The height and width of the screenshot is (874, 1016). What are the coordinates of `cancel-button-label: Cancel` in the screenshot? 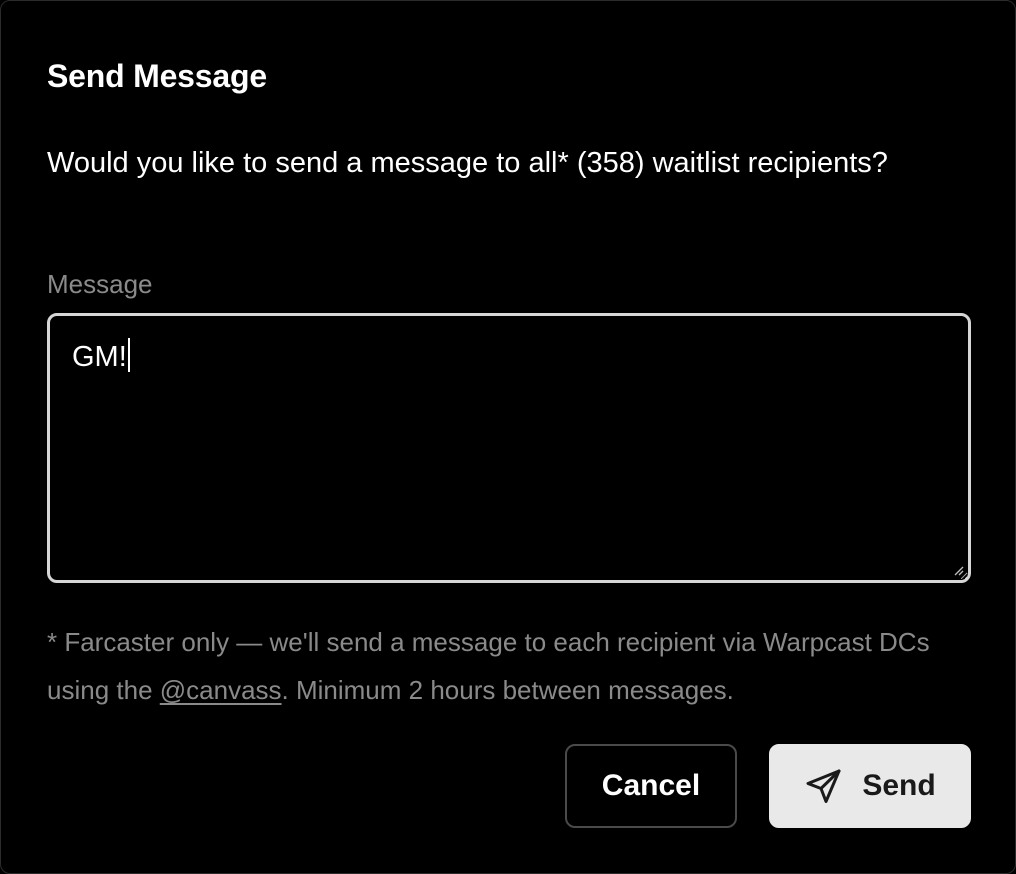 It's located at (651, 785).